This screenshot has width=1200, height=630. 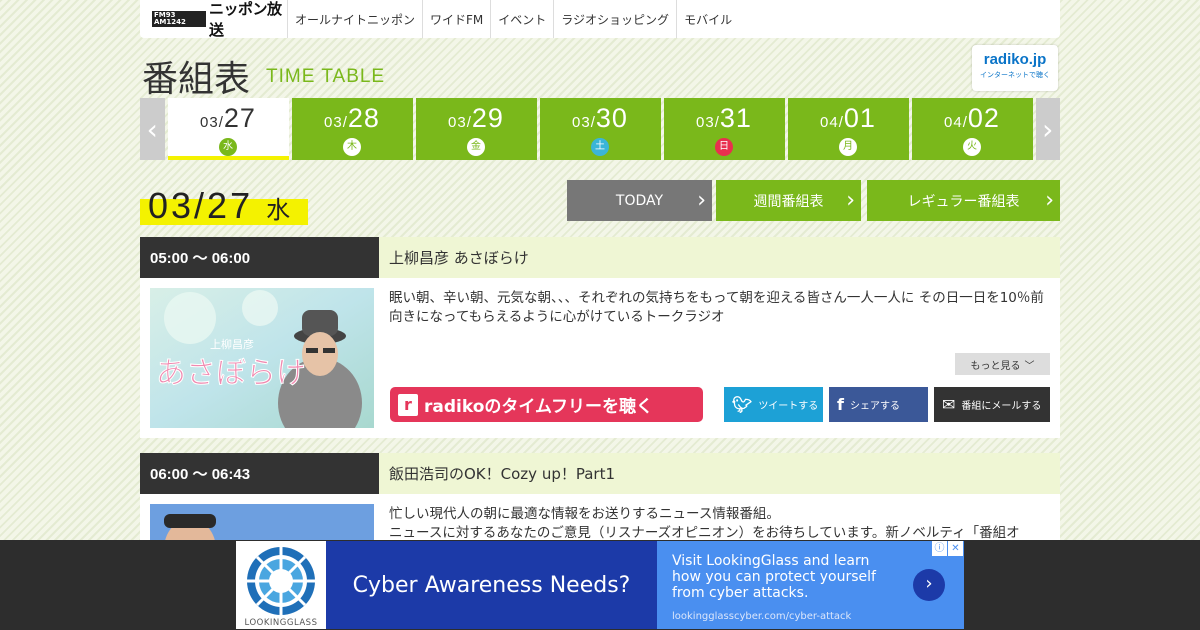 I want to click on thumbnail-logo-text: あさぼらけ, so click(x=231, y=373).